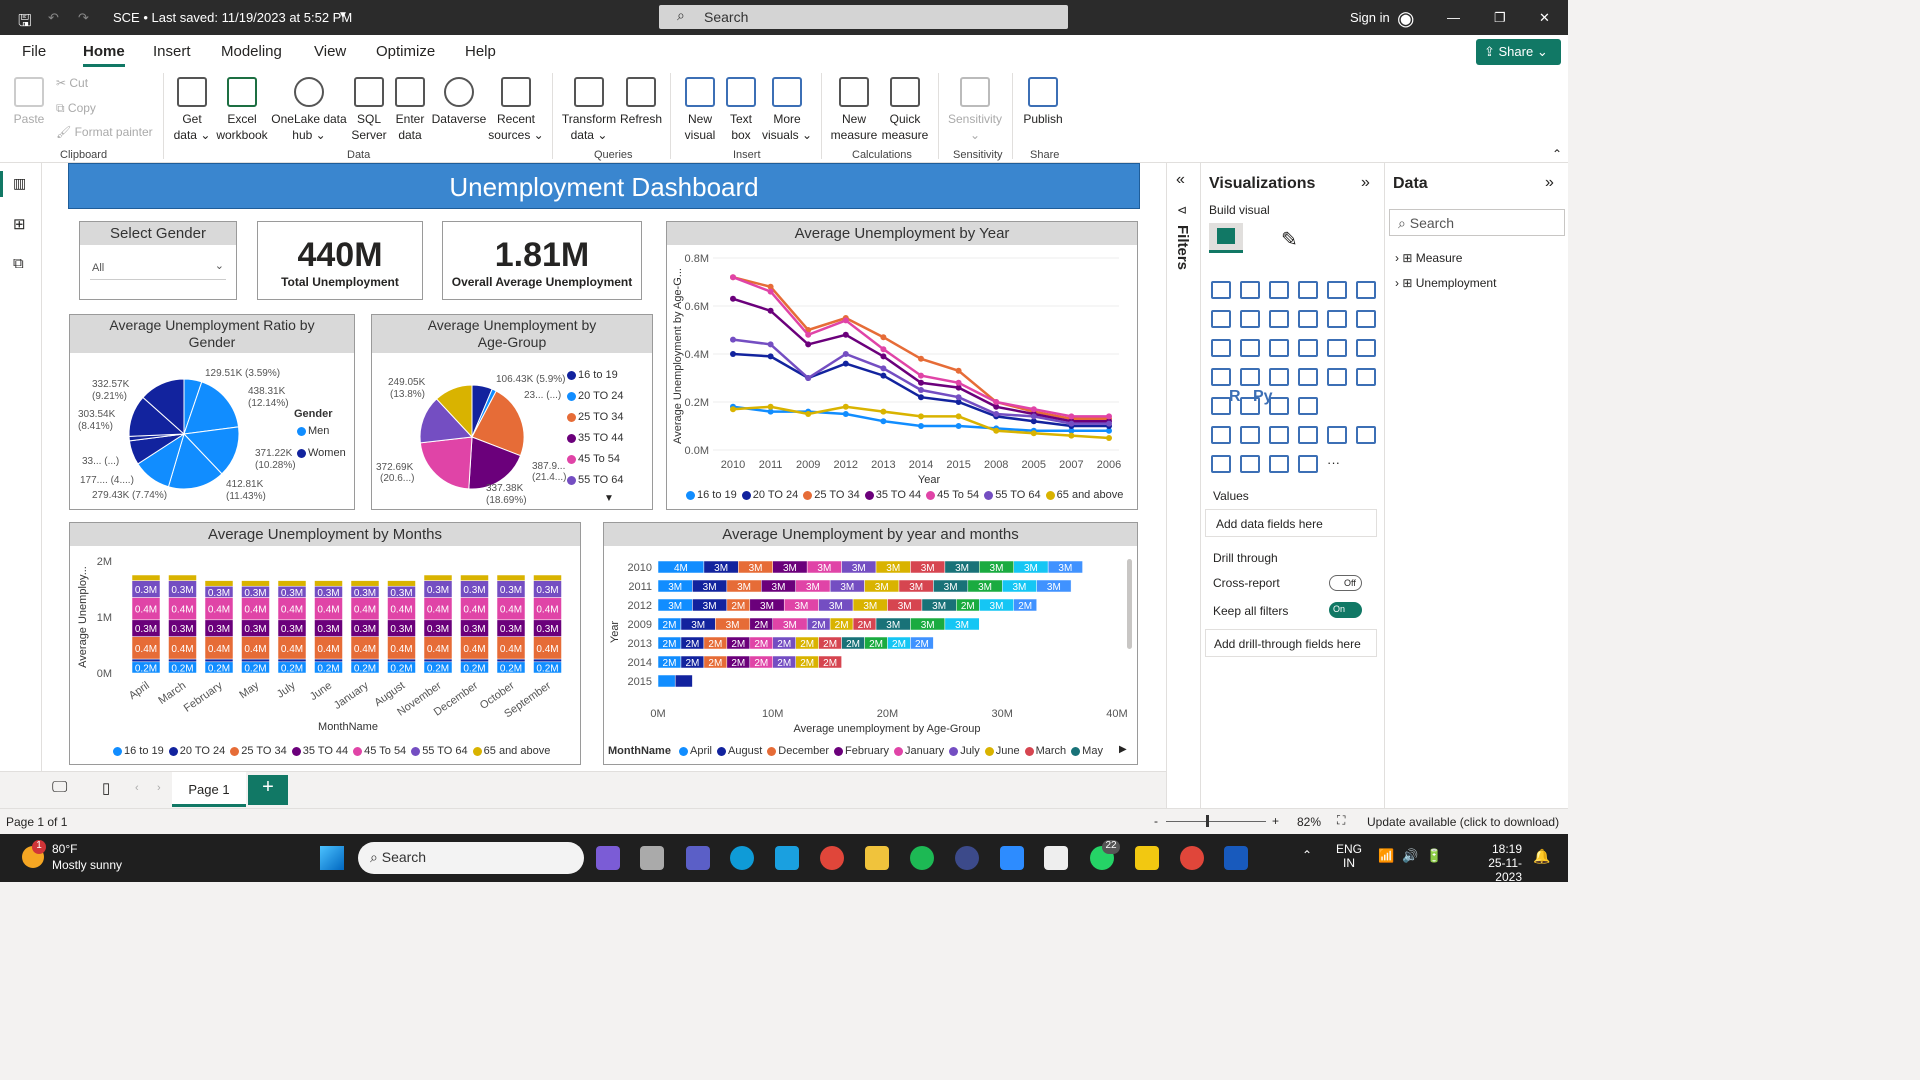 This screenshot has height=1080, width=1920. I want to click on menu-help: Help, so click(480, 51).